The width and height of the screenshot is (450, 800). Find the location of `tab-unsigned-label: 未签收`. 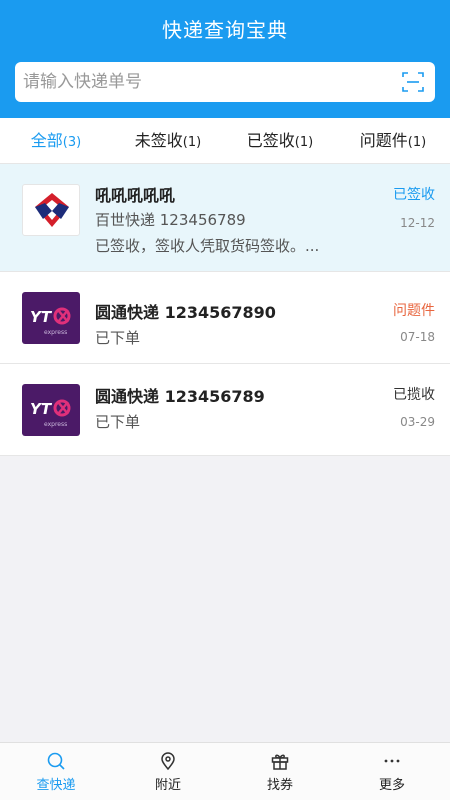

tab-unsigned-label: 未签收 is located at coordinates (158, 140).